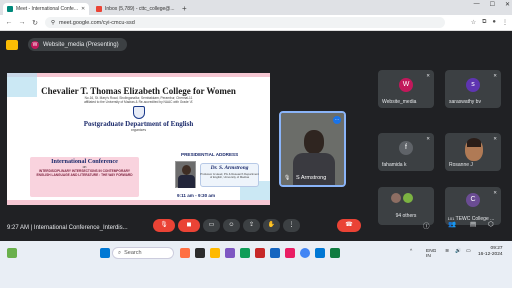 The width and height of the screenshot is (512, 288). I want to click on participant-name: Rosanne J, so click(461, 165).